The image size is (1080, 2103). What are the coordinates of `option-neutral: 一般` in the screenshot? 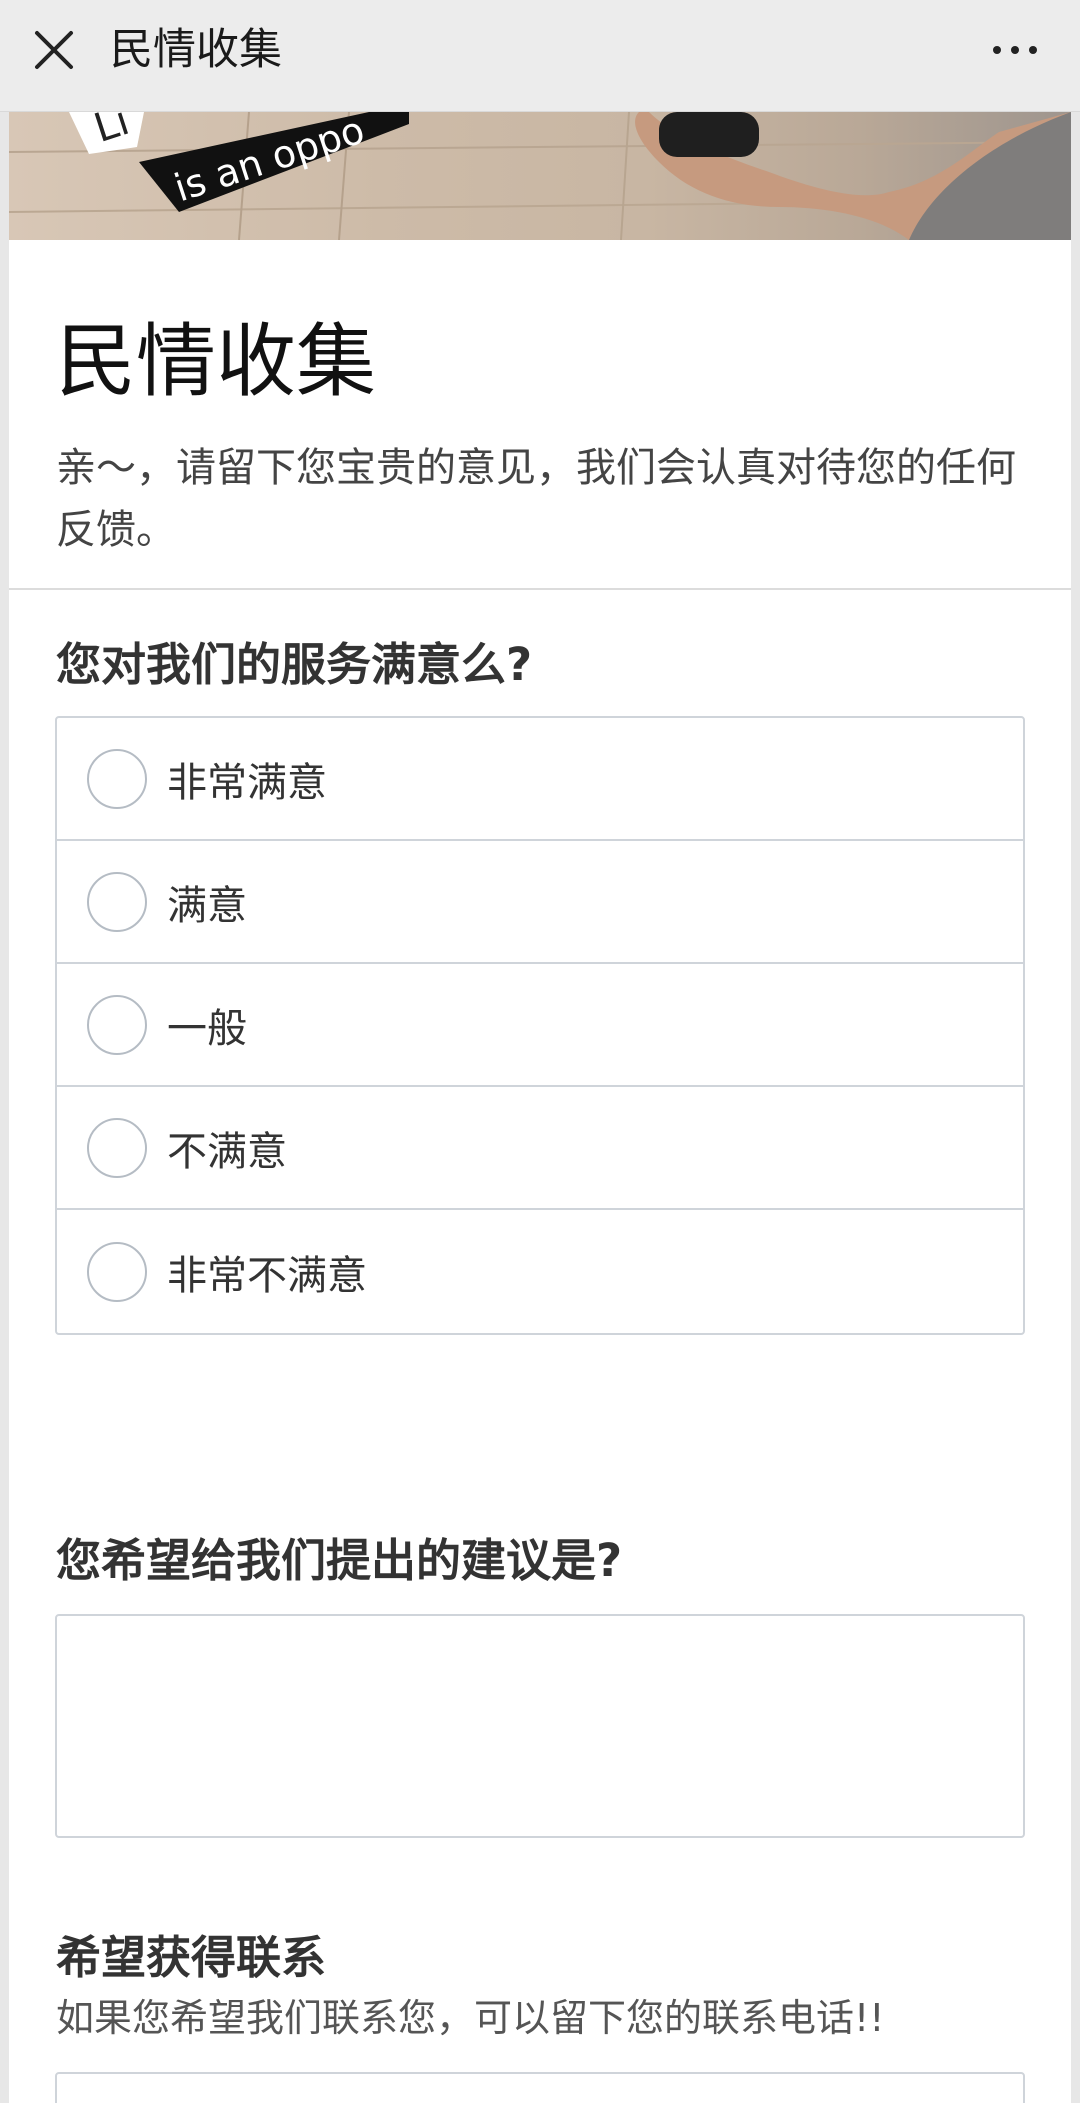 It's located at (540, 1025).